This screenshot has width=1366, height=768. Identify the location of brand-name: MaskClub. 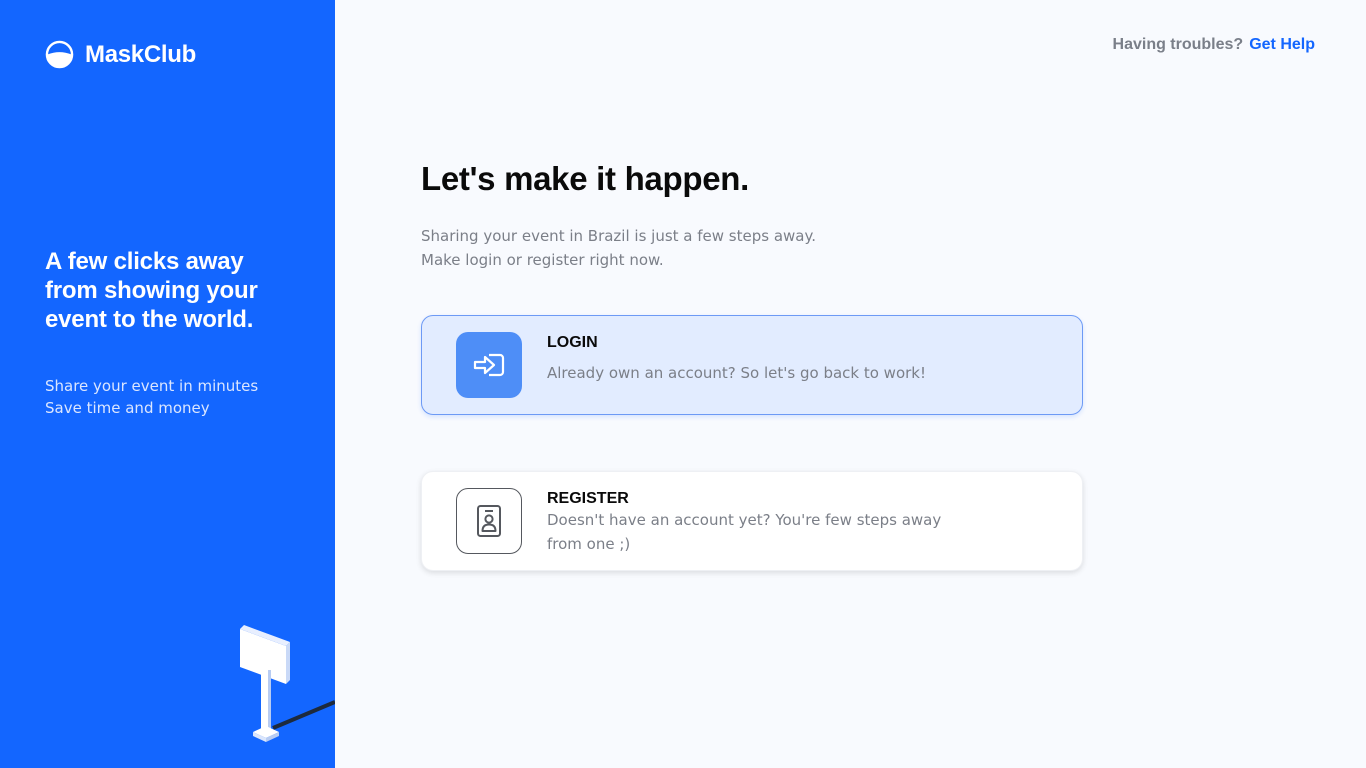
(140, 54).